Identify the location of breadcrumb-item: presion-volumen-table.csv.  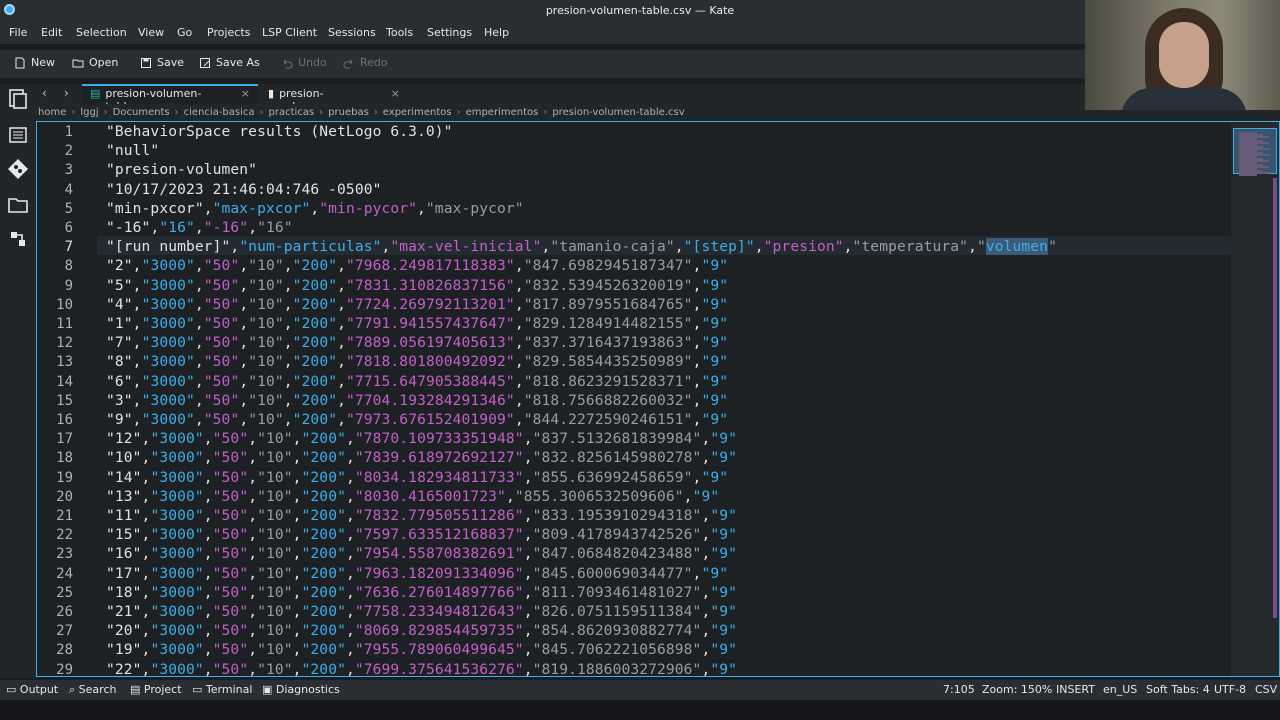
(618, 112).